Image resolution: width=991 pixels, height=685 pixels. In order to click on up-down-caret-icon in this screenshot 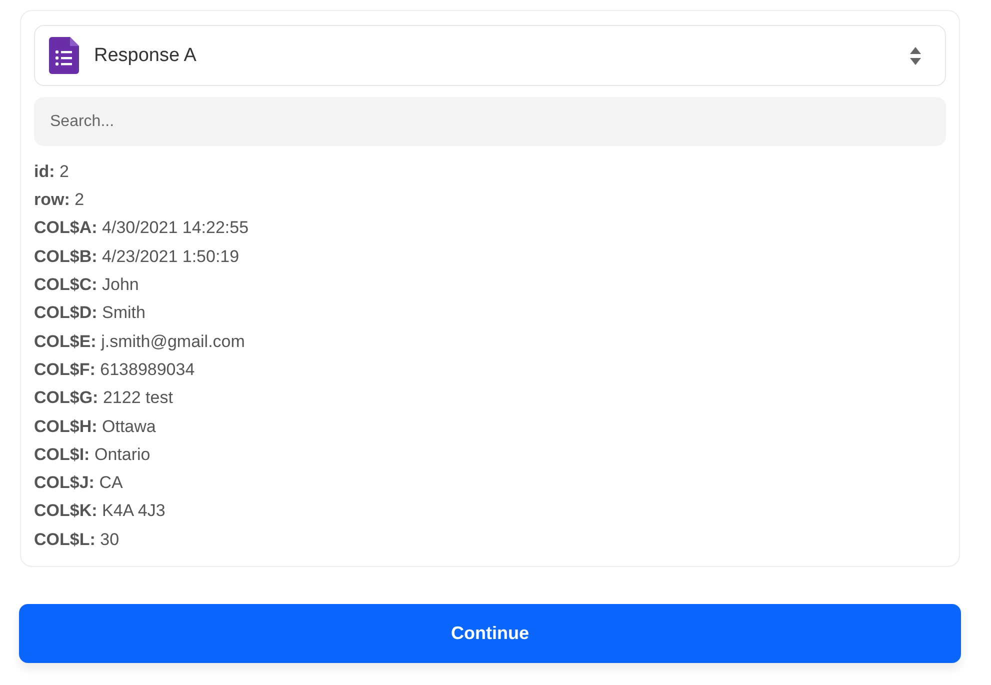, I will do `click(915, 55)`.